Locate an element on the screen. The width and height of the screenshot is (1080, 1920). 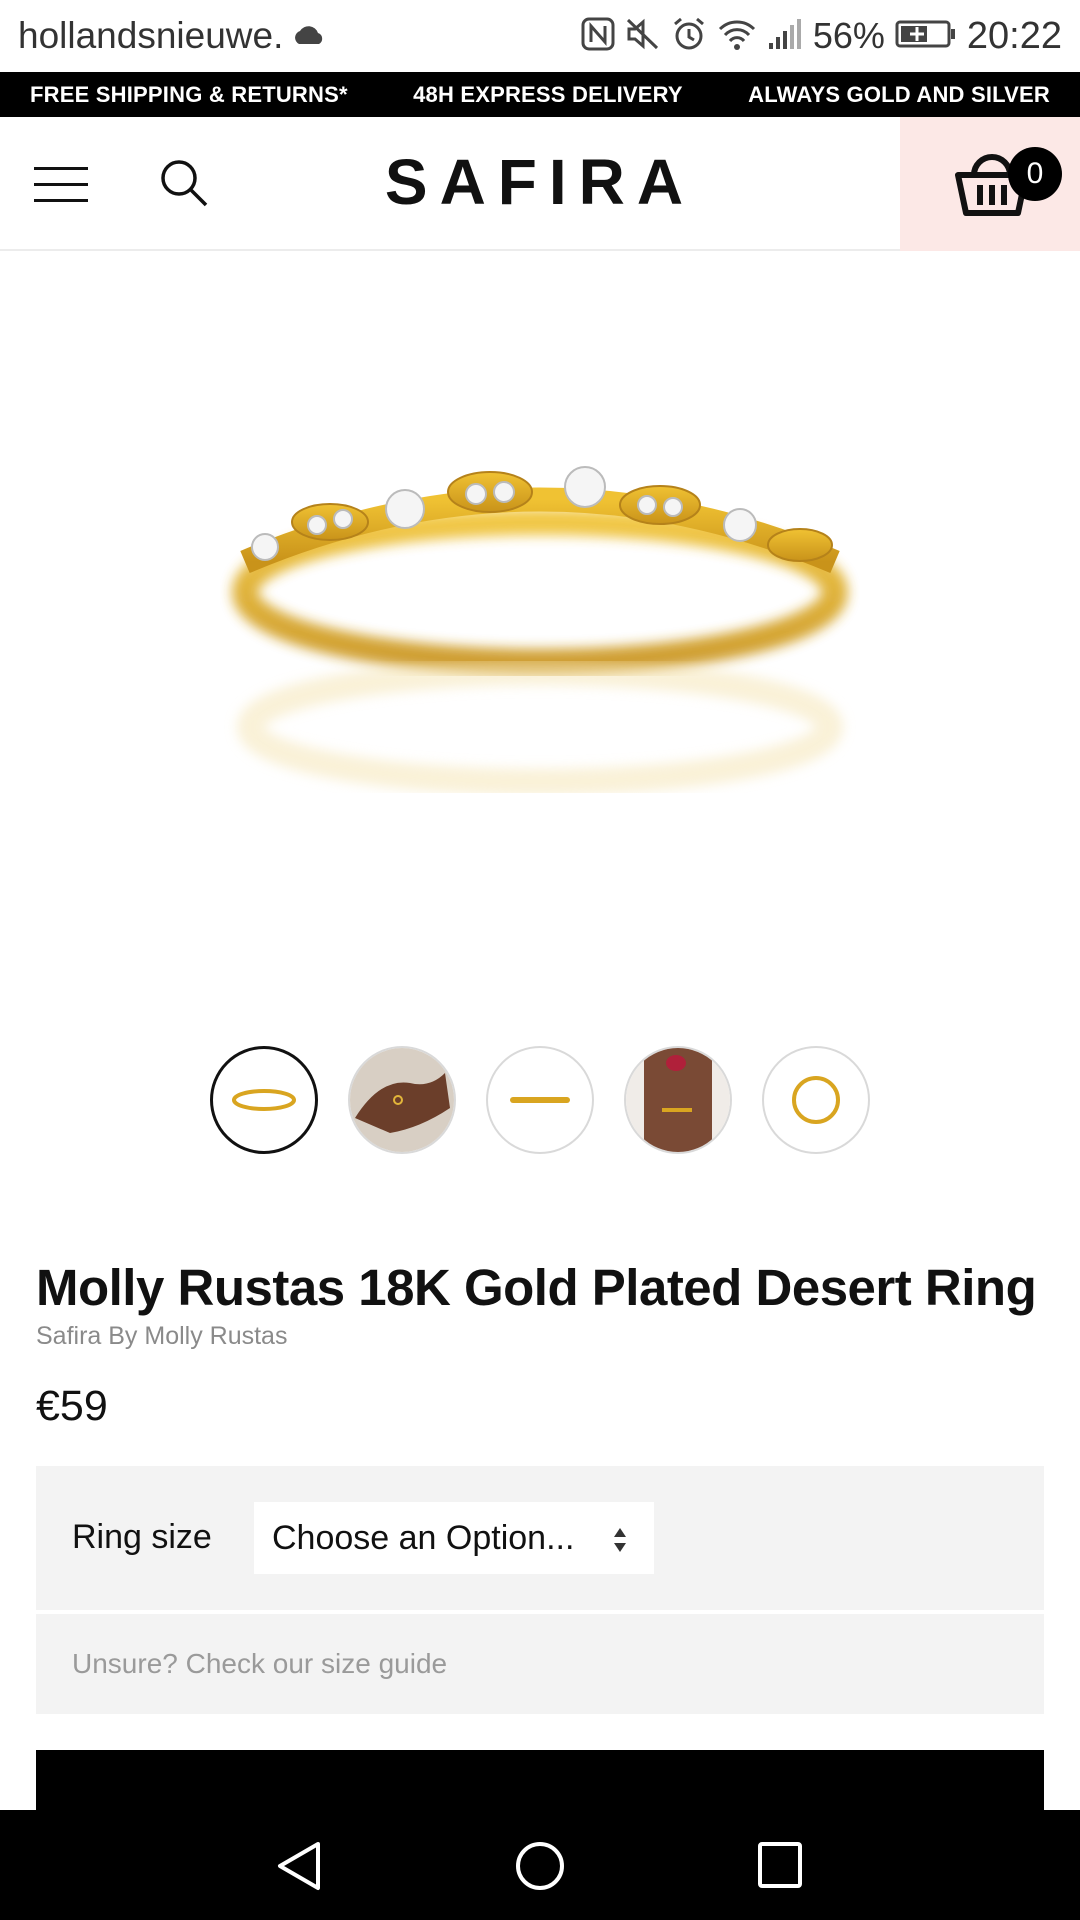
thumbnail-ring-front is located at coordinates (264, 1100).